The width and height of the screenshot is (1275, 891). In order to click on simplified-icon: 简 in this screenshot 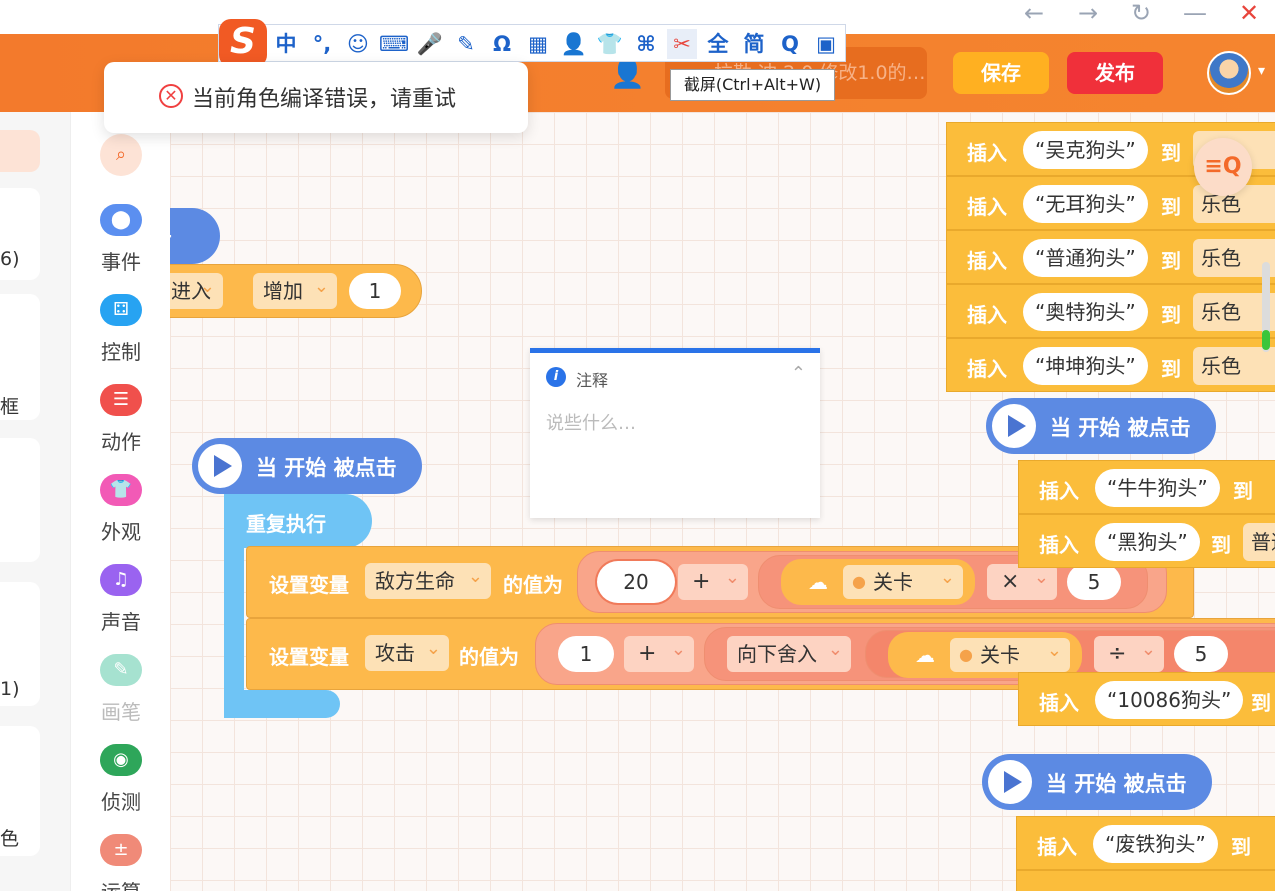, I will do `click(754, 44)`.